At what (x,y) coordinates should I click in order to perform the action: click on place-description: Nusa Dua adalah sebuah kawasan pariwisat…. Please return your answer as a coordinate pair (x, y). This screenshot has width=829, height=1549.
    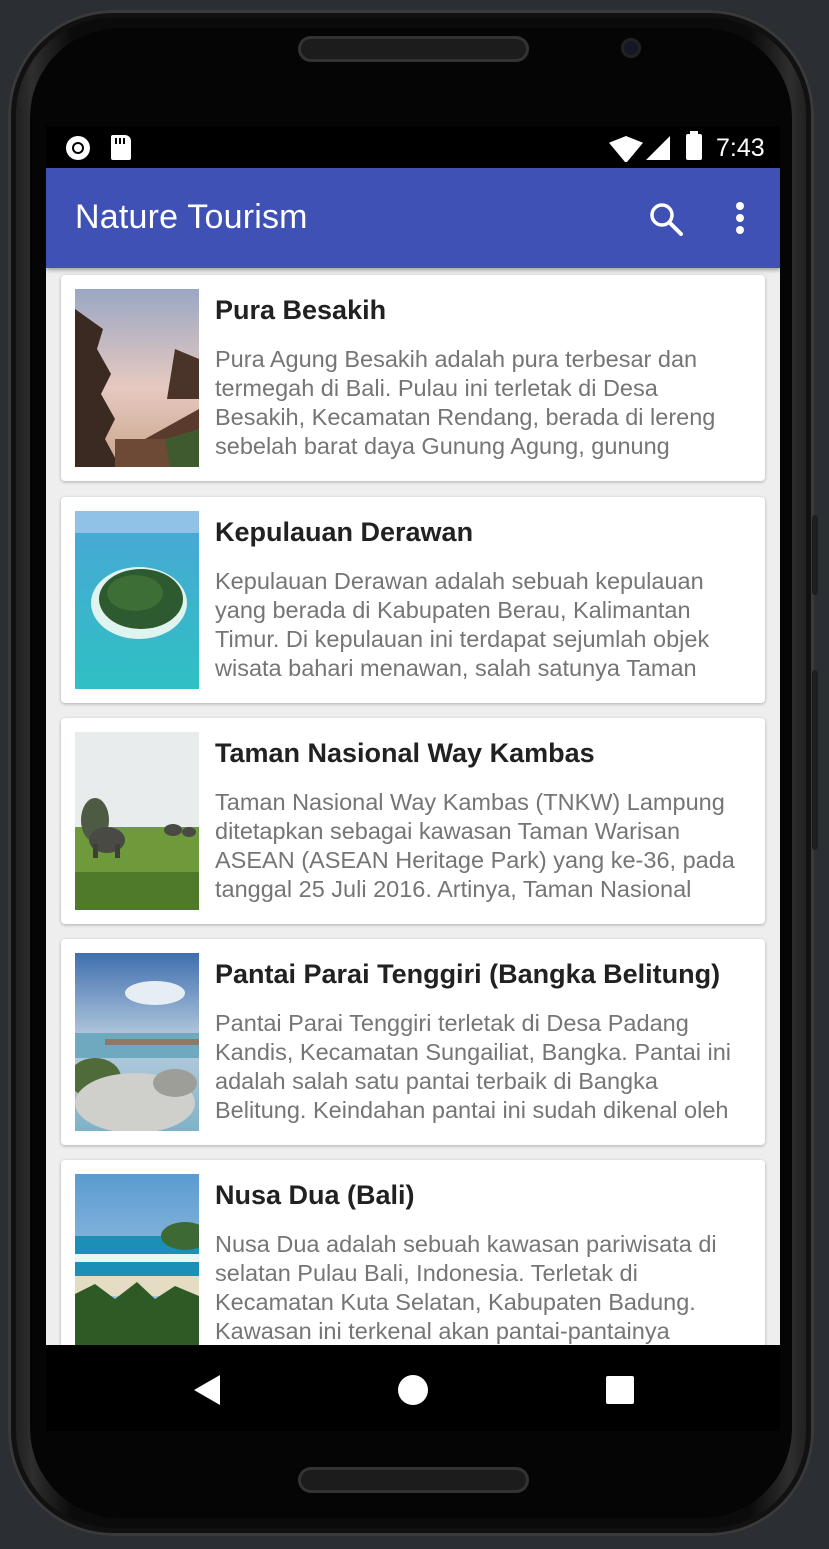
    Looking at the image, I should click on (466, 1287).